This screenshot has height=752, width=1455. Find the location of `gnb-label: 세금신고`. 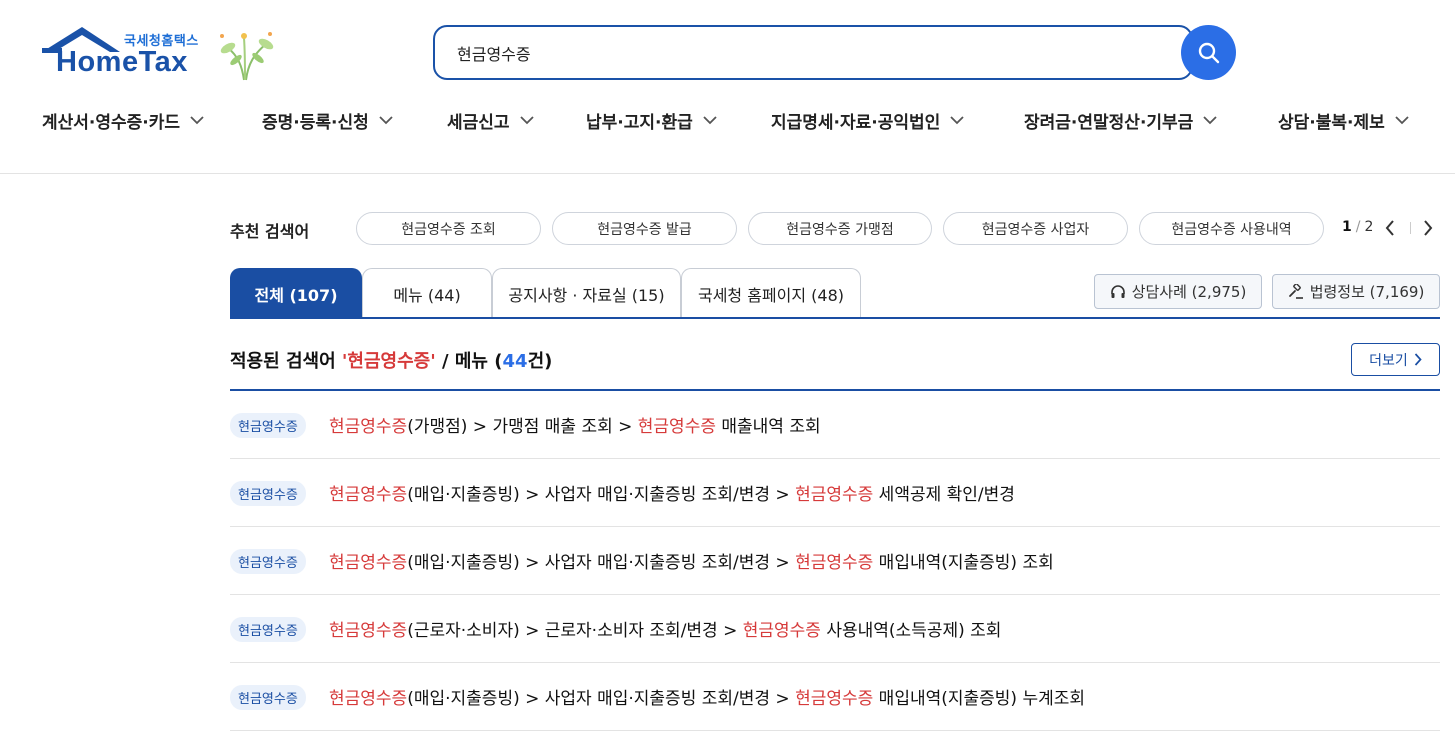

gnb-label: 세금신고 is located at coordinates (478, 123).